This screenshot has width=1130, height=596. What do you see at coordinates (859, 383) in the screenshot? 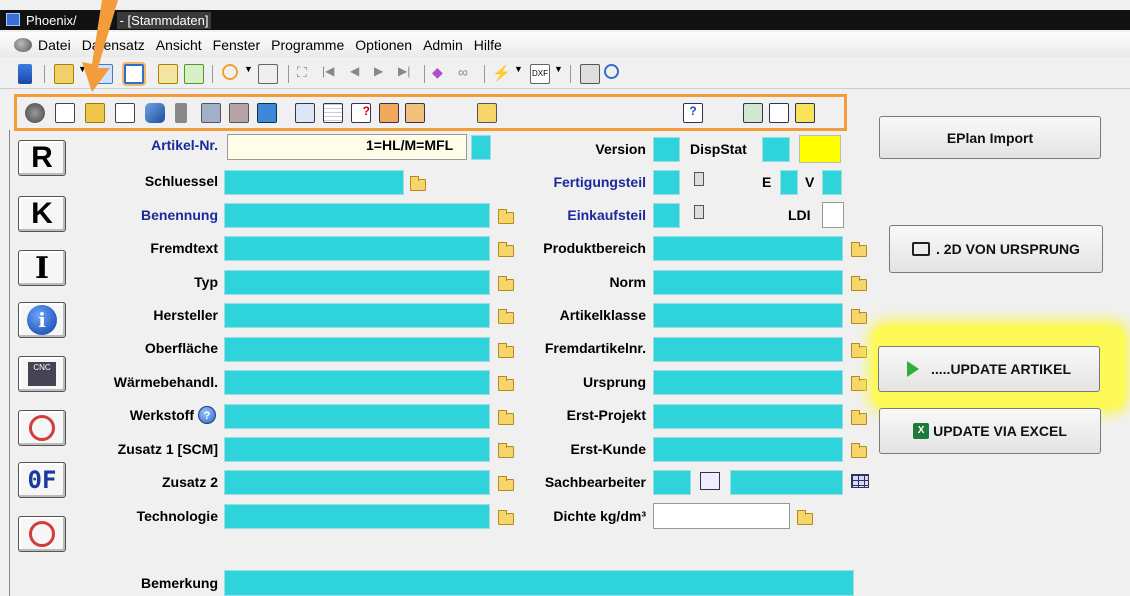
I see `ursprung-folder-icon` at bounding box center [859, 383].